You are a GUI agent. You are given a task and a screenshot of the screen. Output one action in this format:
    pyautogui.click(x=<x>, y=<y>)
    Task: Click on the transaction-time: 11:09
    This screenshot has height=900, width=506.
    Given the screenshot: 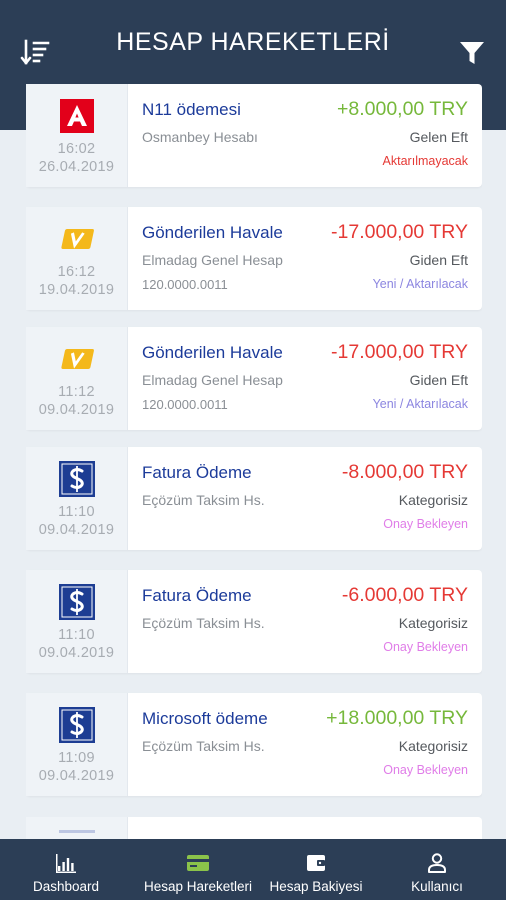 What is the action you would take?
    pyautogui.click(x=76, y=758)
    